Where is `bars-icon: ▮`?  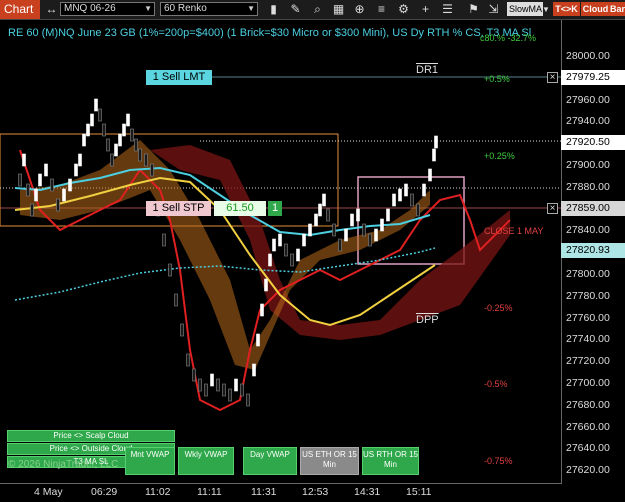
bars-icon: ▮ is located at coordinates (273, 9).